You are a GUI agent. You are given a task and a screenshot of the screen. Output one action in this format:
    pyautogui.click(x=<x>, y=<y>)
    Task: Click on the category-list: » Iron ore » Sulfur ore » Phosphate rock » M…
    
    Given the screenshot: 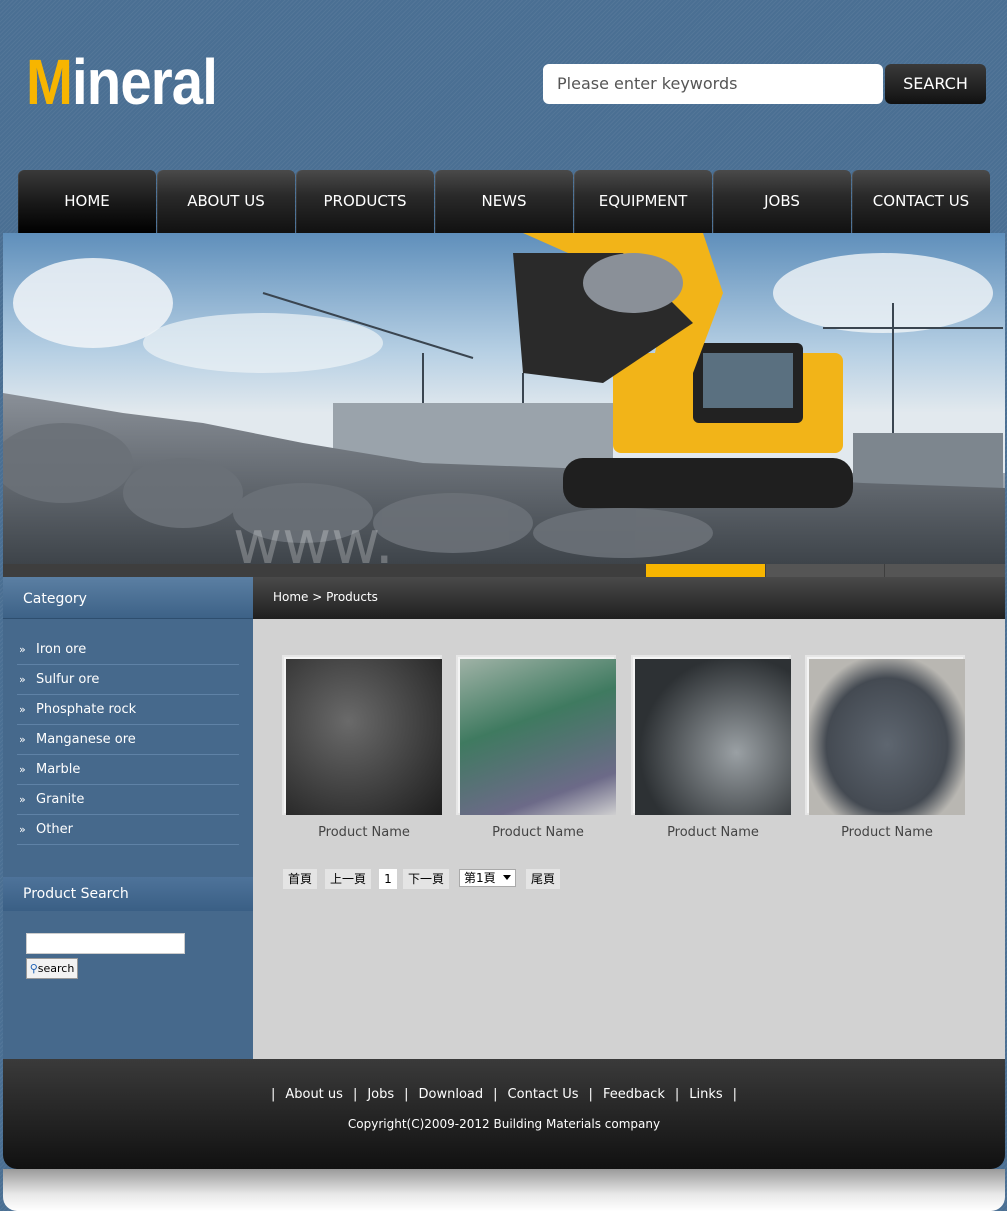 What is the action you would take?
    pyautogui.click(x=128, y=740)
    